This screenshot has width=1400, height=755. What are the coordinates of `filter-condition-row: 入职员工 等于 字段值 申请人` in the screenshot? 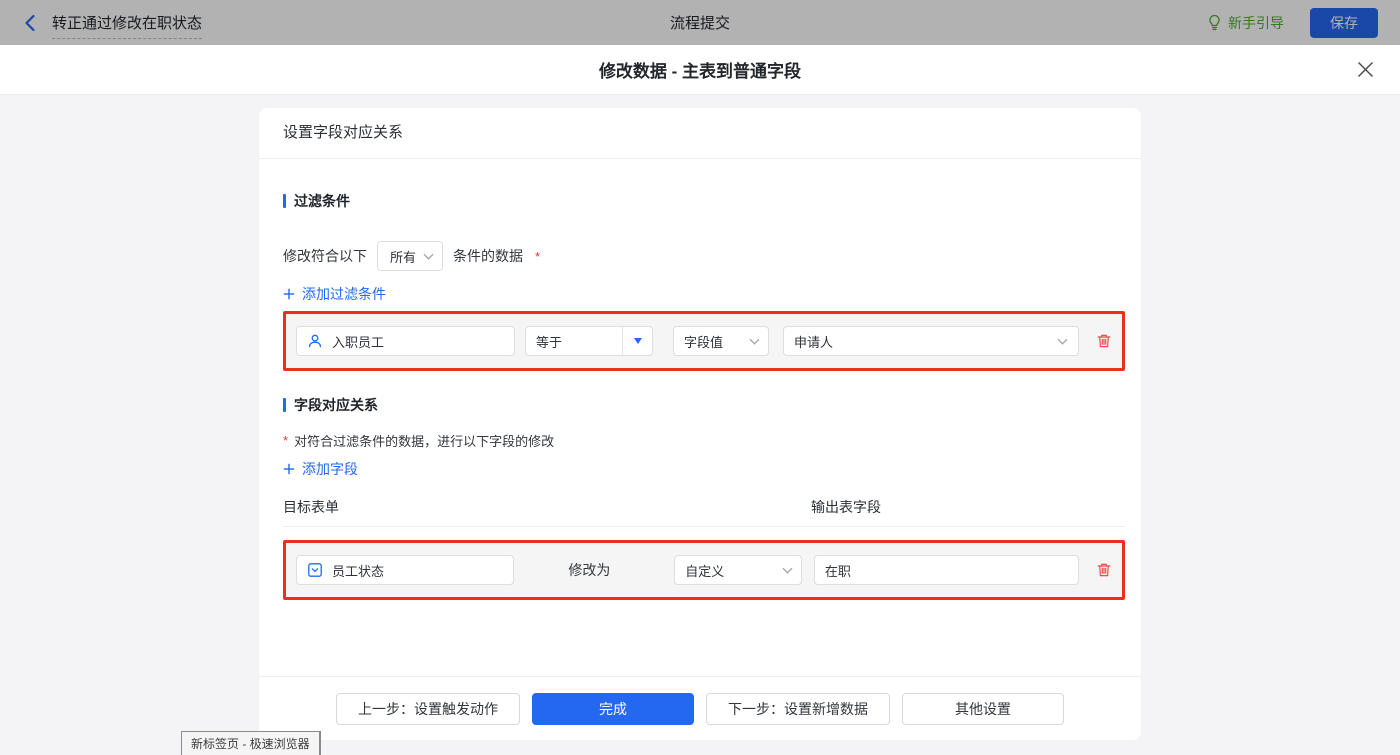 It's located at (704, 341).